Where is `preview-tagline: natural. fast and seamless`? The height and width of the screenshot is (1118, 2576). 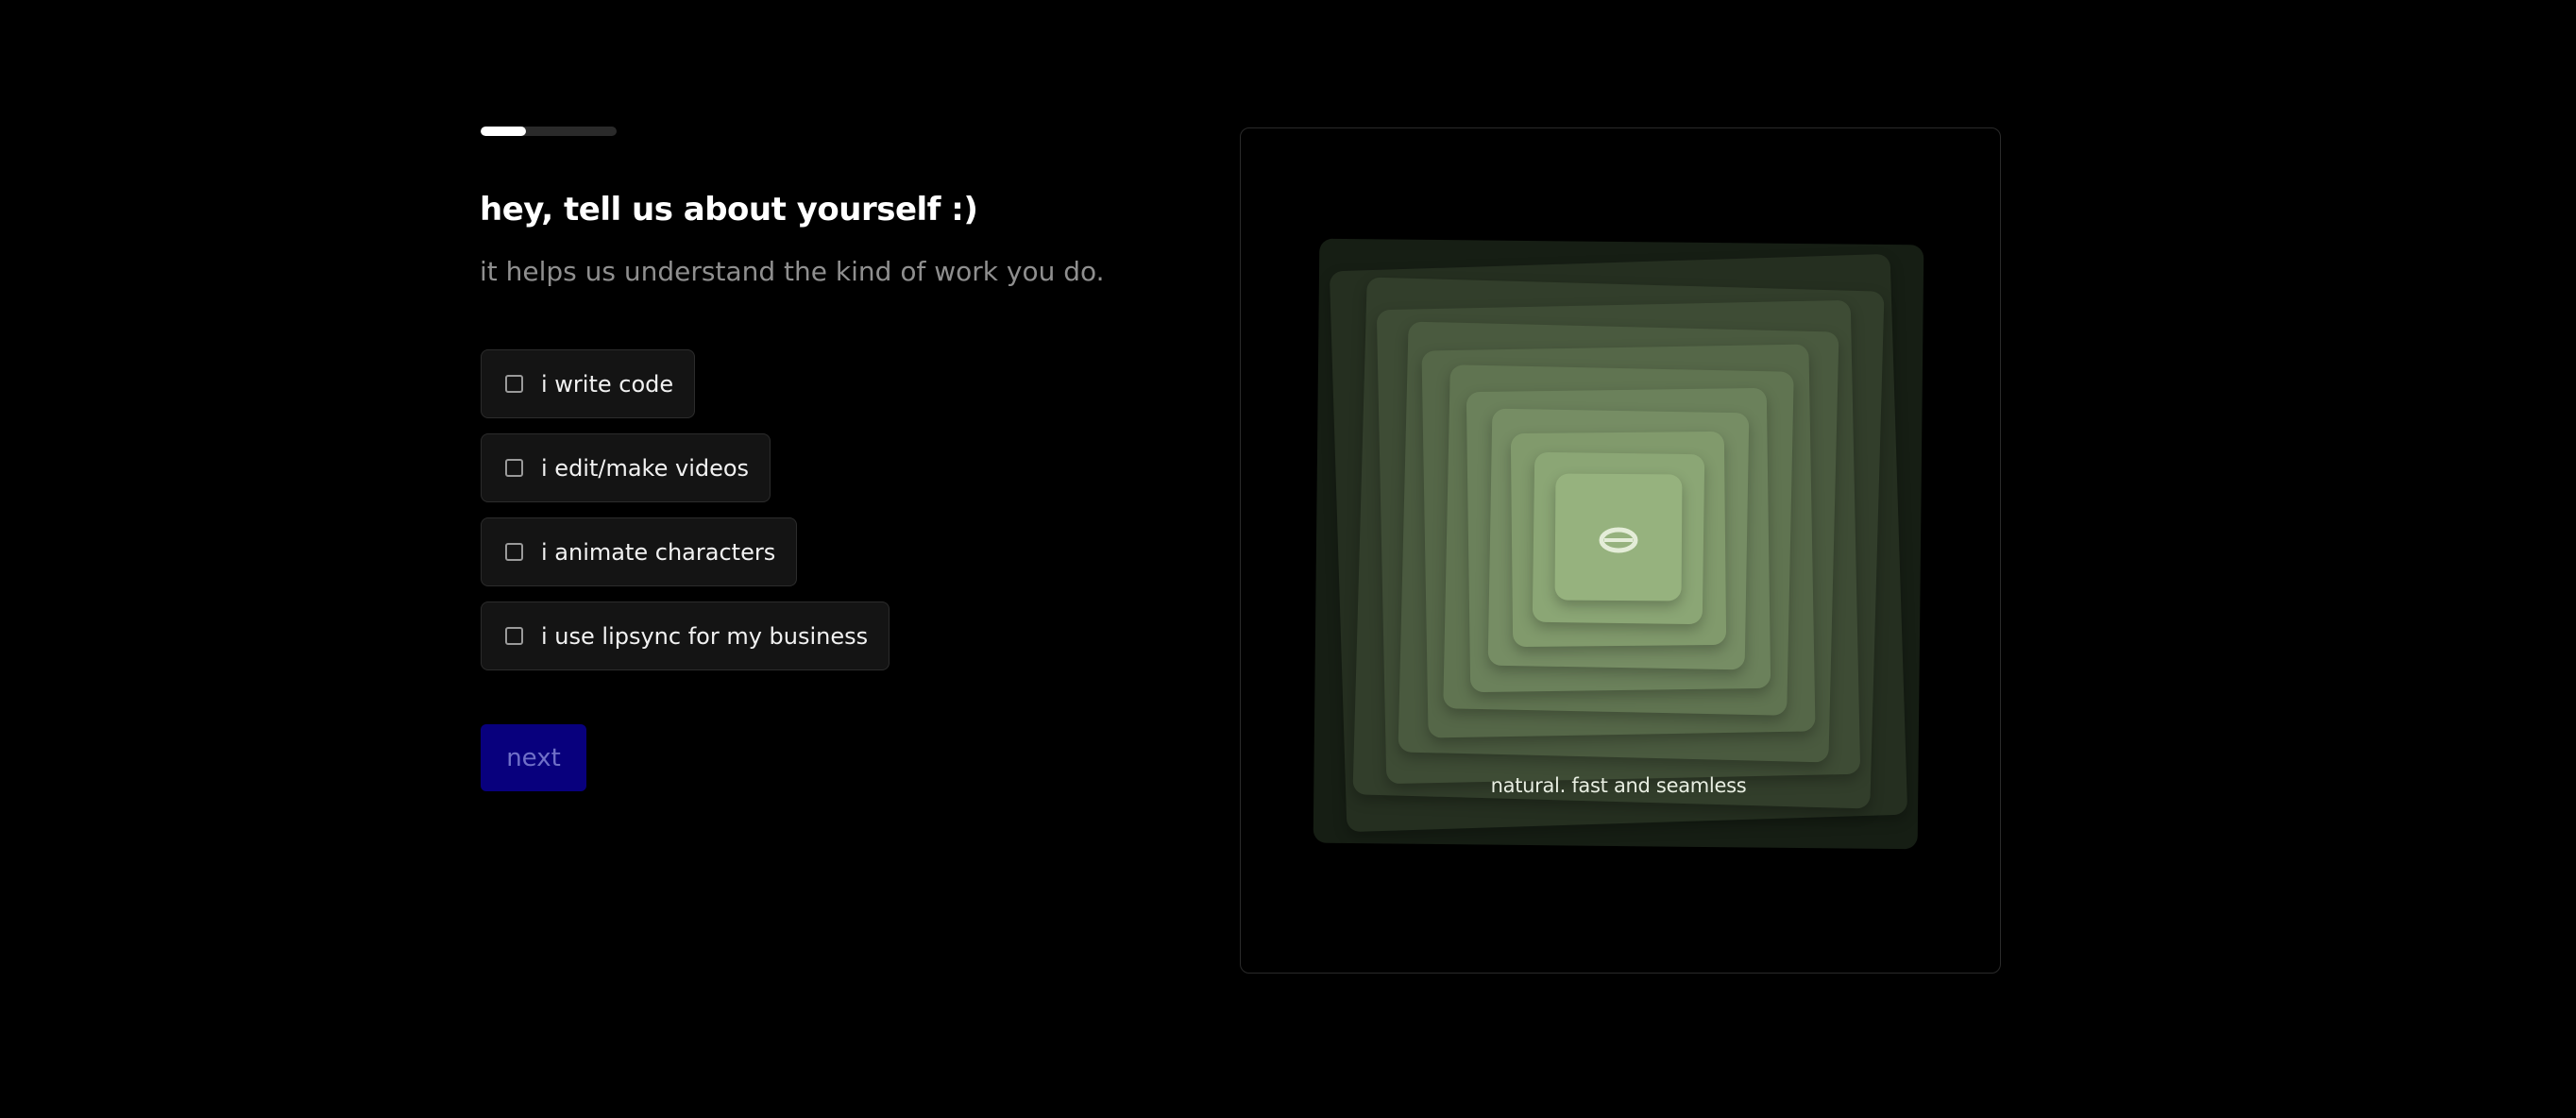 preview-tagline: natural. fast and seamless is located at coordinates (1618, 786).